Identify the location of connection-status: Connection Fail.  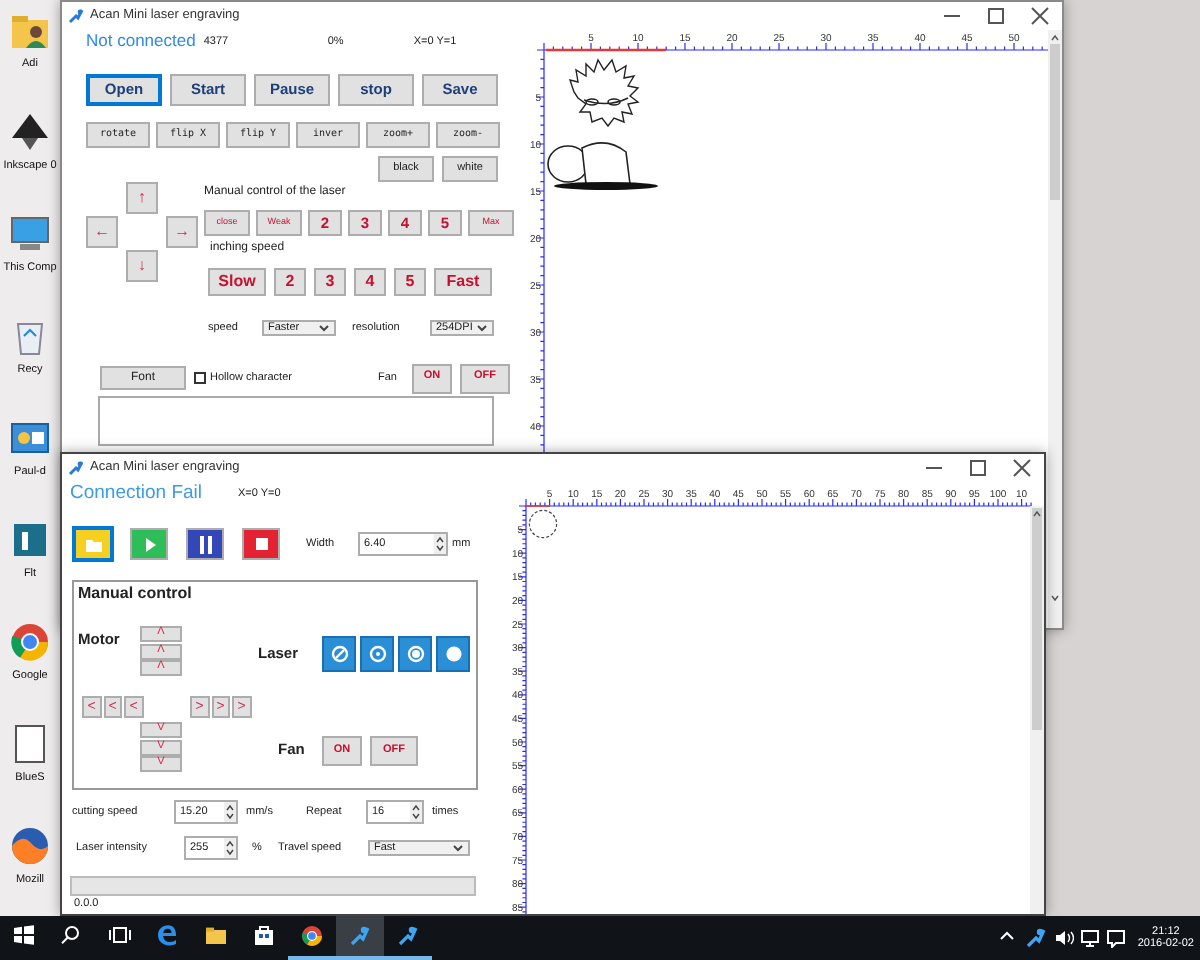
(137, 494).